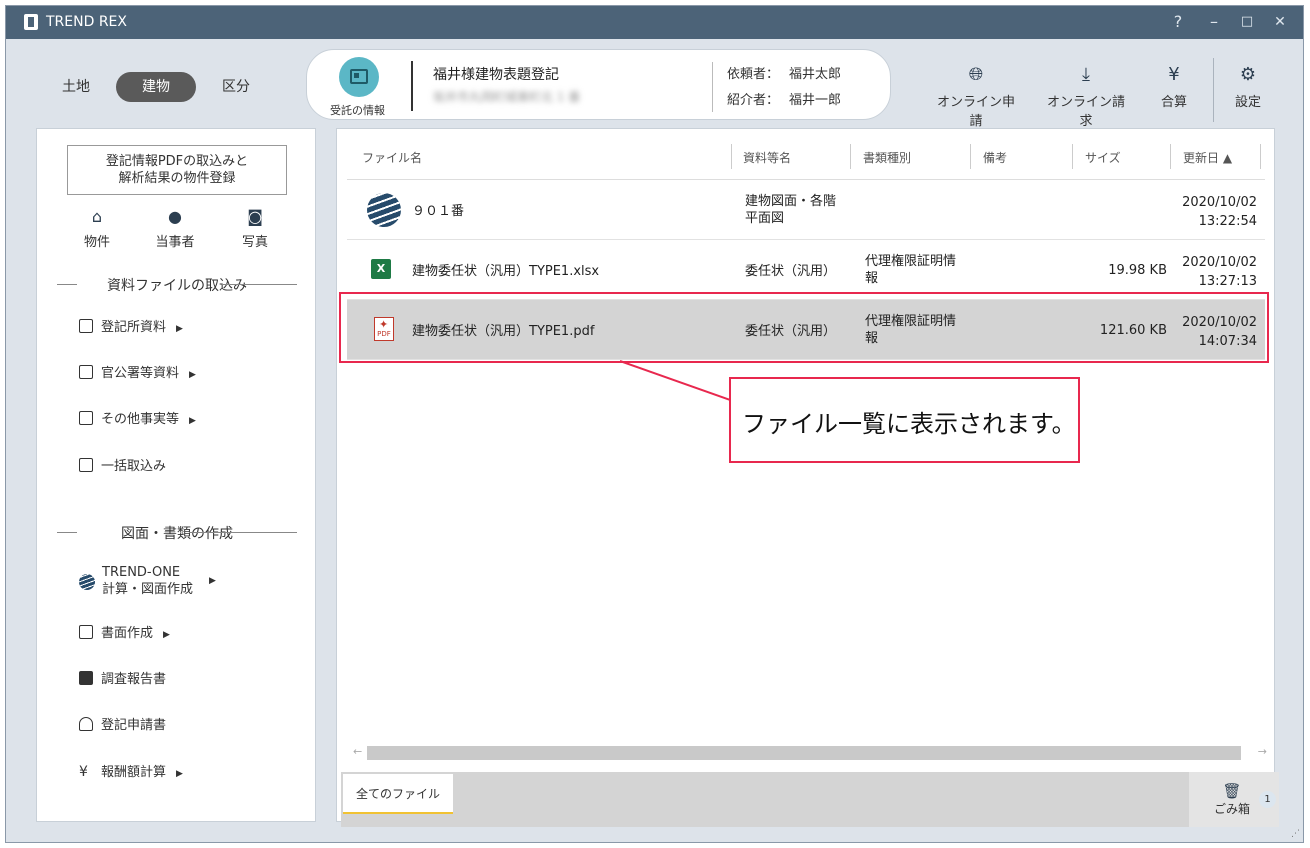 The width and height of the screenshot is (1310, 848). Describe the element at coordinates (137, 420) in the screenshot. I see `menu-other-facts: その他事実等 ▶` at that location.